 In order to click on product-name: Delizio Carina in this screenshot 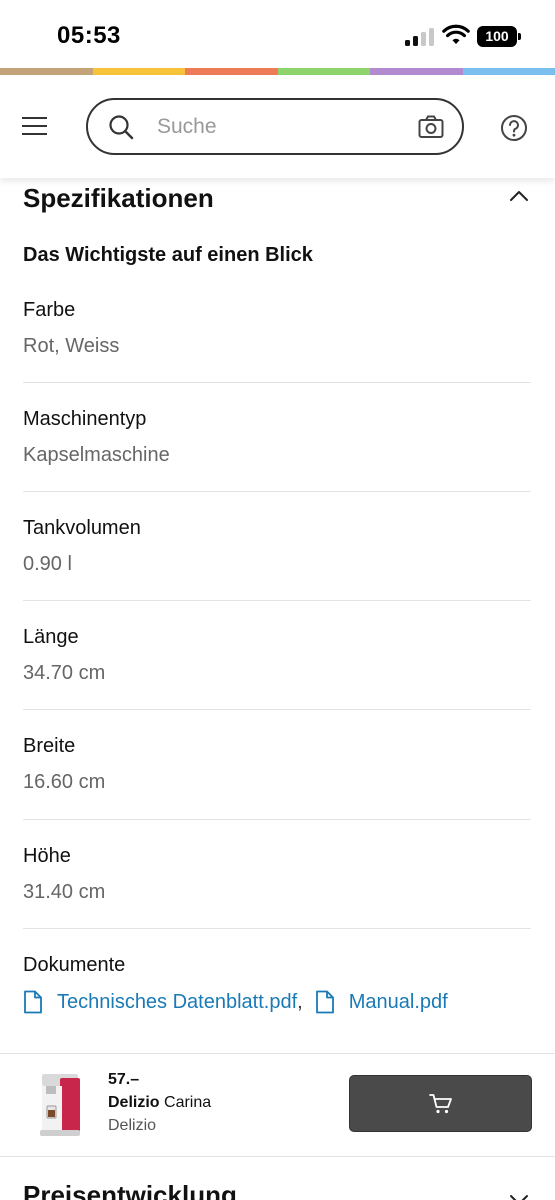, I will do `click(159, 1103)`.